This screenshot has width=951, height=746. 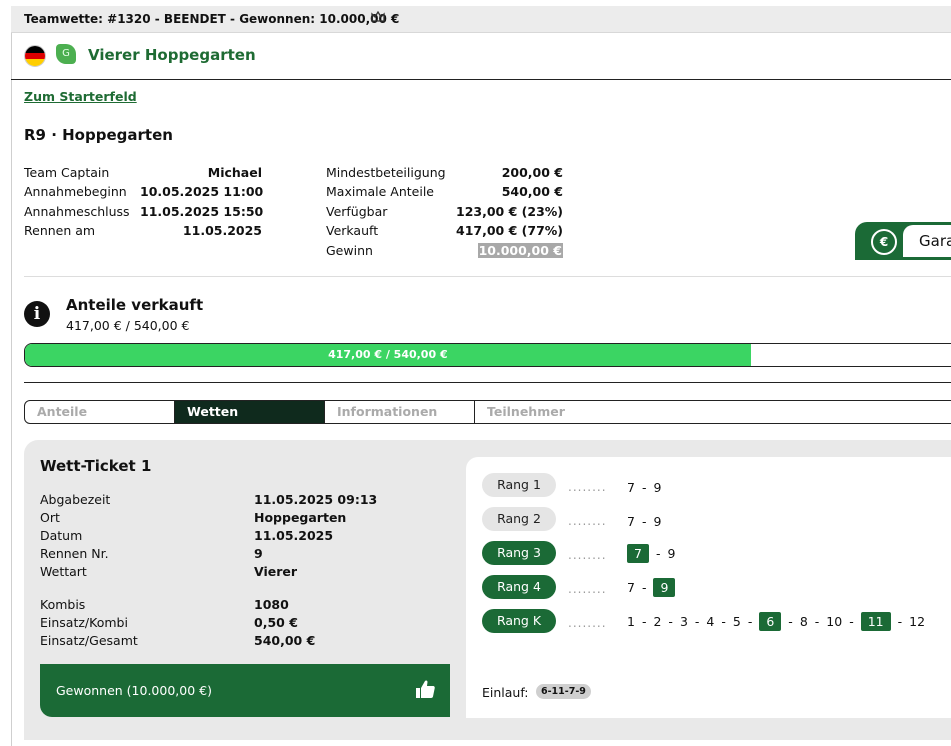 What do you see at coordinates (37, 314) in the screenshot?
I see `info-icon: i` at bounding box center [37, 314].